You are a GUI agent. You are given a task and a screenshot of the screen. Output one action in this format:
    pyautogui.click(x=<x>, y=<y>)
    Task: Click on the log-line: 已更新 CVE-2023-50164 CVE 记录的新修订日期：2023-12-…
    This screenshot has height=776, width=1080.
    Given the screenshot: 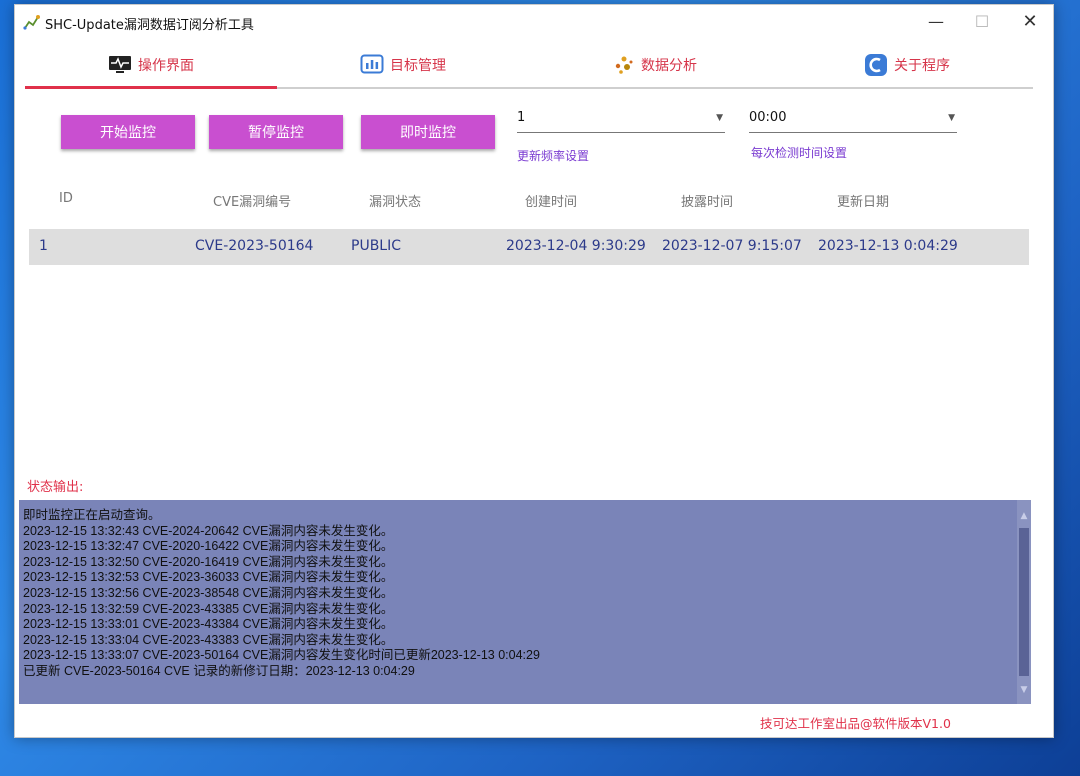 What is the action you would take?
    pyautogui.click(x=219, y=670)
    